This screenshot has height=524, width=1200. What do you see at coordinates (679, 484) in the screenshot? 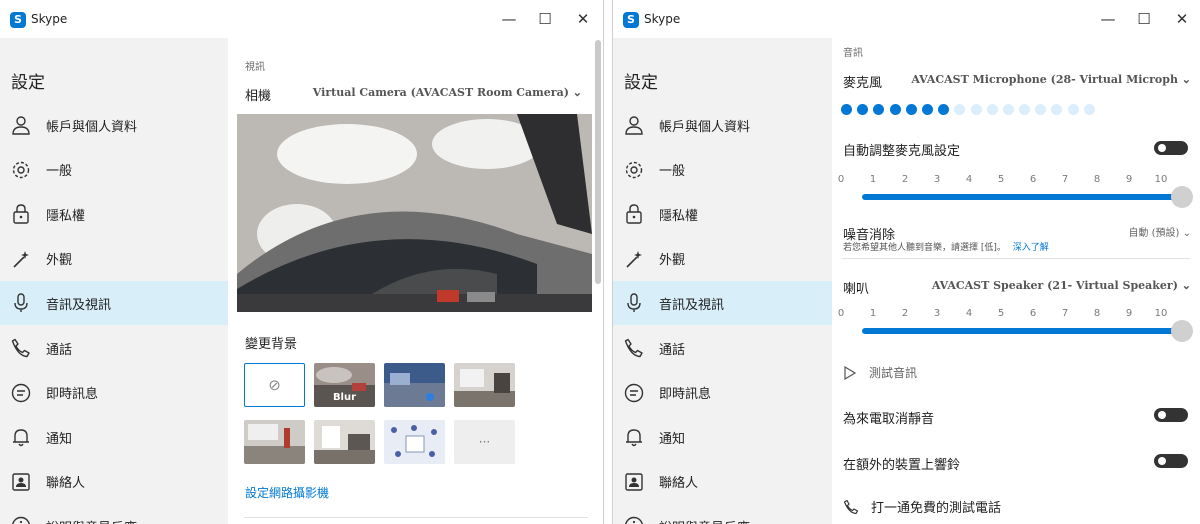
I see `sidebar-item-label: 聯絡人` at bounding box center [679, 484].